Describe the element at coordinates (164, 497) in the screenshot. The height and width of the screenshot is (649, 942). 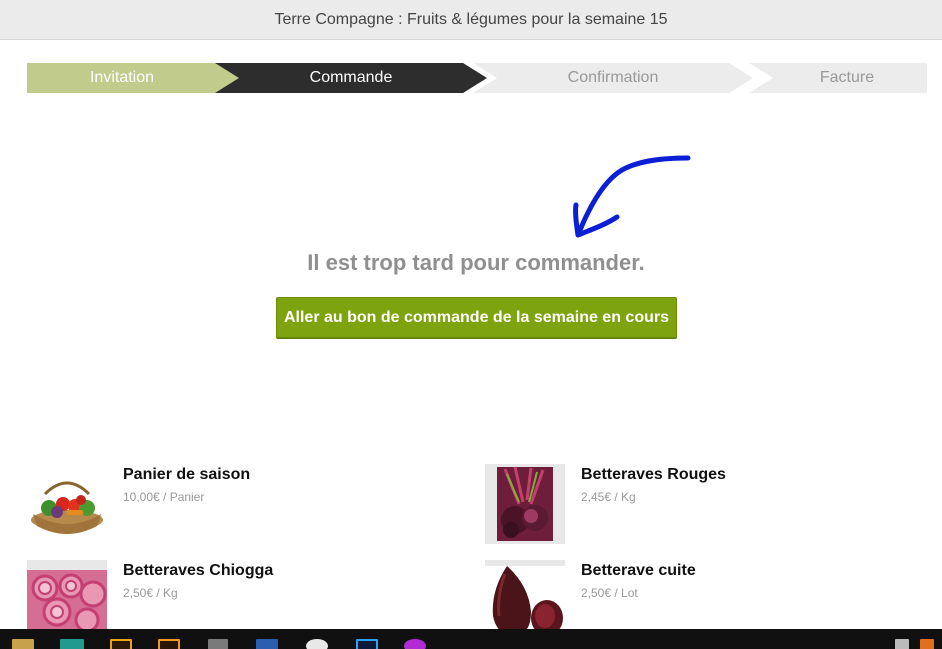
I see `product-price: 10,00€ / Panier` at that location.